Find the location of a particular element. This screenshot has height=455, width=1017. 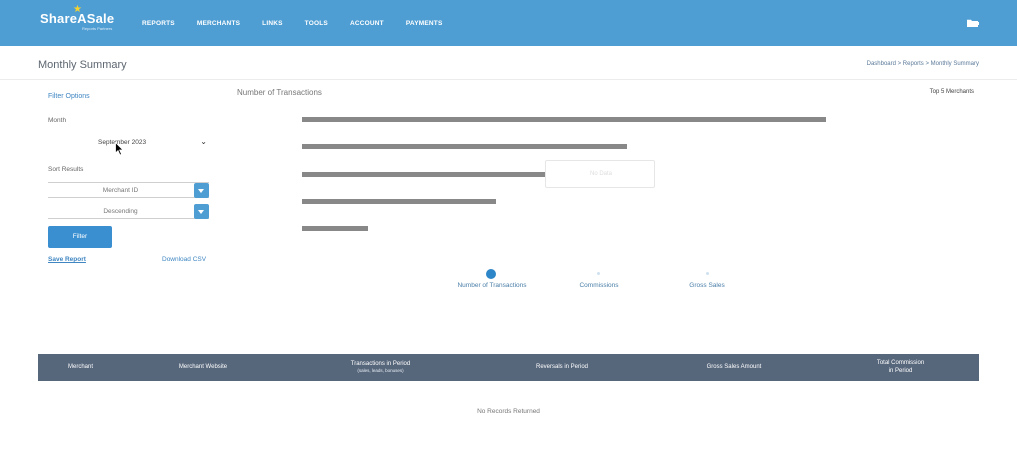

col-label: Gross Sales Amount is located at coordinates (734, 366).